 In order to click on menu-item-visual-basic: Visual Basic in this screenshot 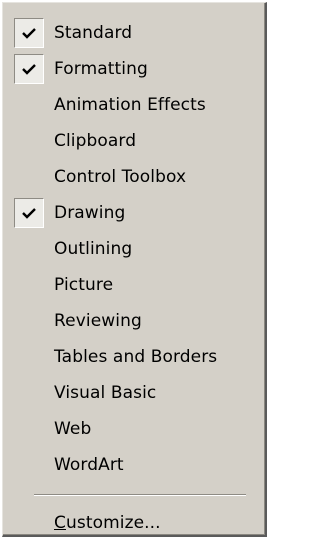, I will do `click(133, 393)`.